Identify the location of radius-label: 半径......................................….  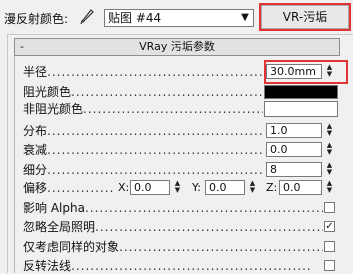
(143, 72).